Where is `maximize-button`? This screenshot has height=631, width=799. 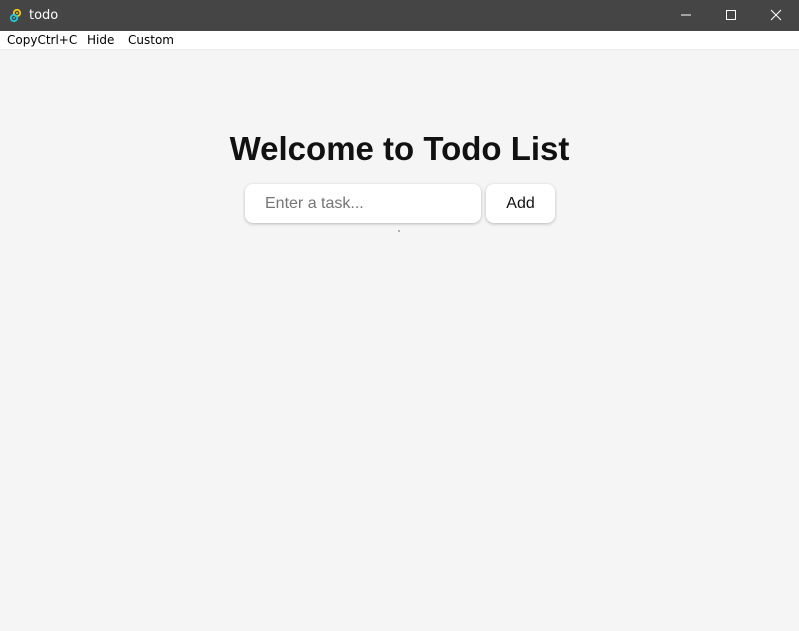 maximize-button is located at coordinates (731, 15).